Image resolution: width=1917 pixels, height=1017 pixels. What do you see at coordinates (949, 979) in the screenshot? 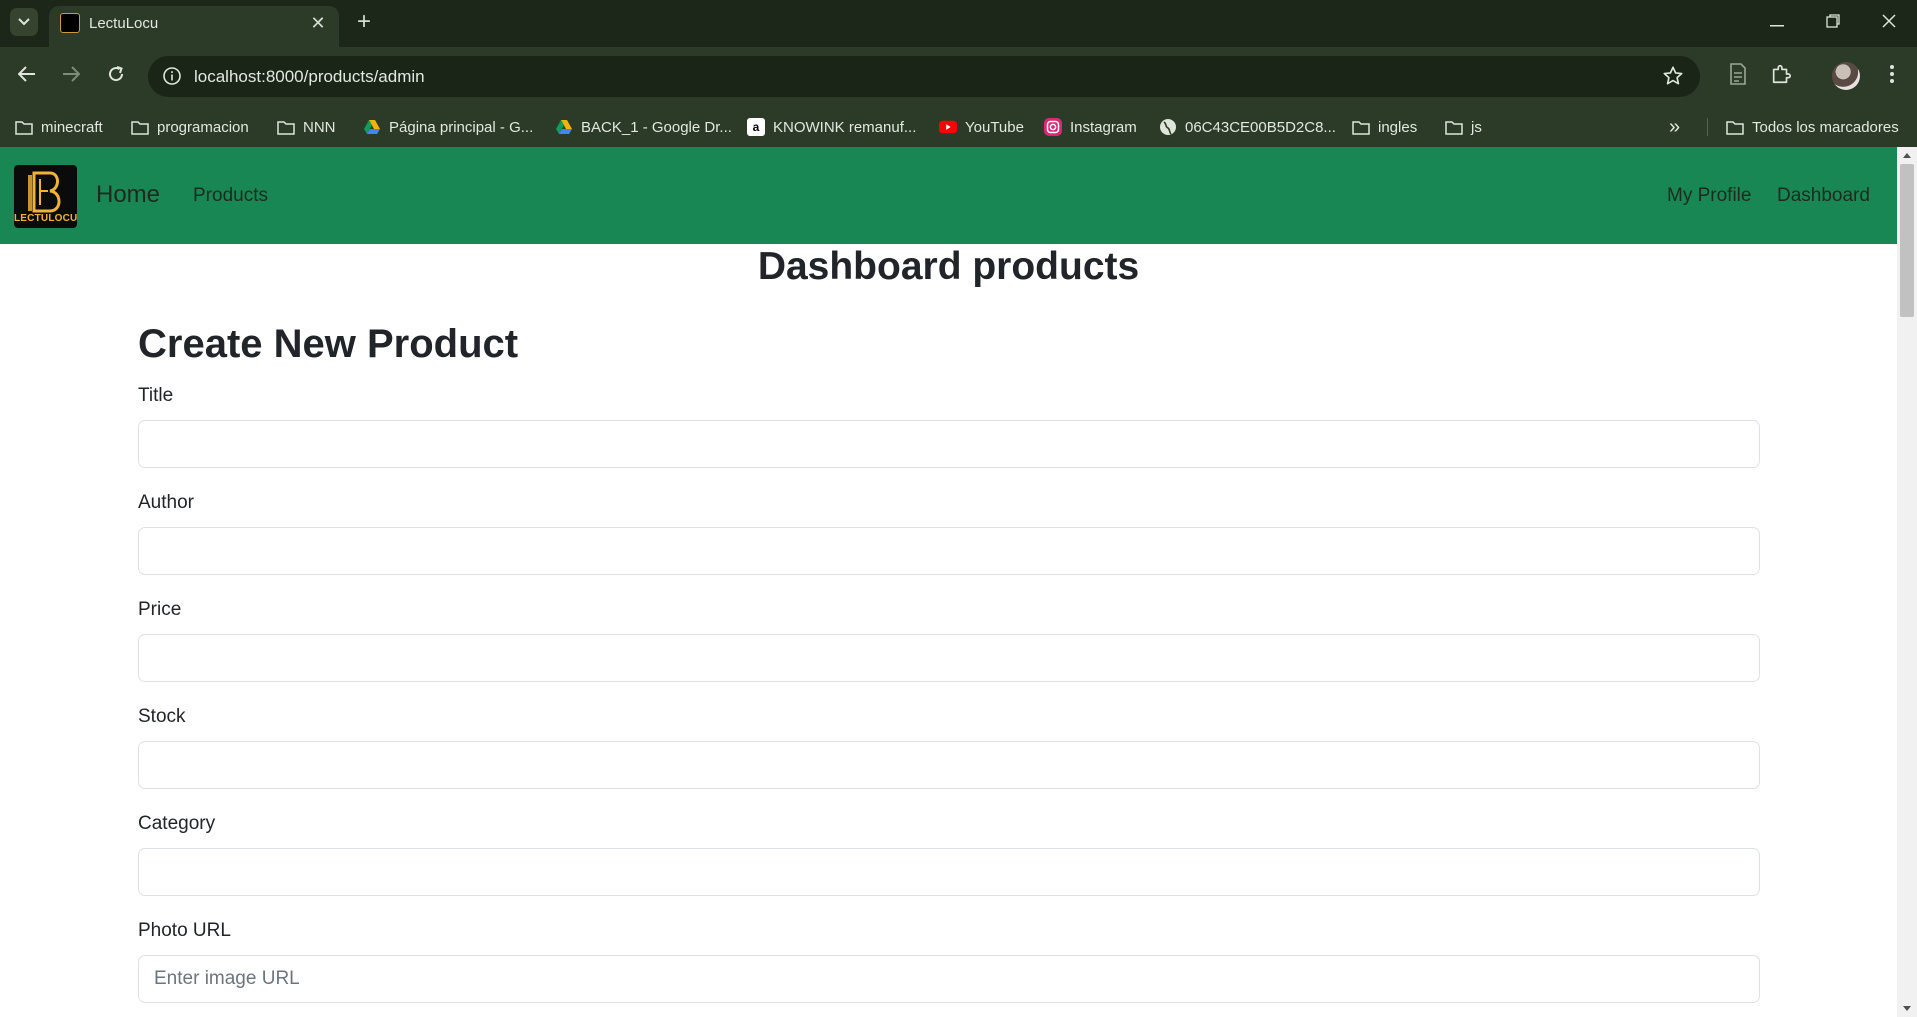
I see `photo-url-input` at bounding box center [949, 979].